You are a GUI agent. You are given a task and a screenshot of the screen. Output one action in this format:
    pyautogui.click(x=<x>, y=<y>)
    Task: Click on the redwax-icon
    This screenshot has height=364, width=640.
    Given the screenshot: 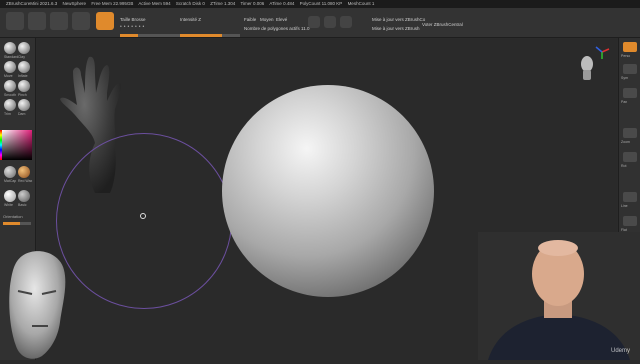 What is the action you would take?
    pyautogui.click(x=24, y=172)
    